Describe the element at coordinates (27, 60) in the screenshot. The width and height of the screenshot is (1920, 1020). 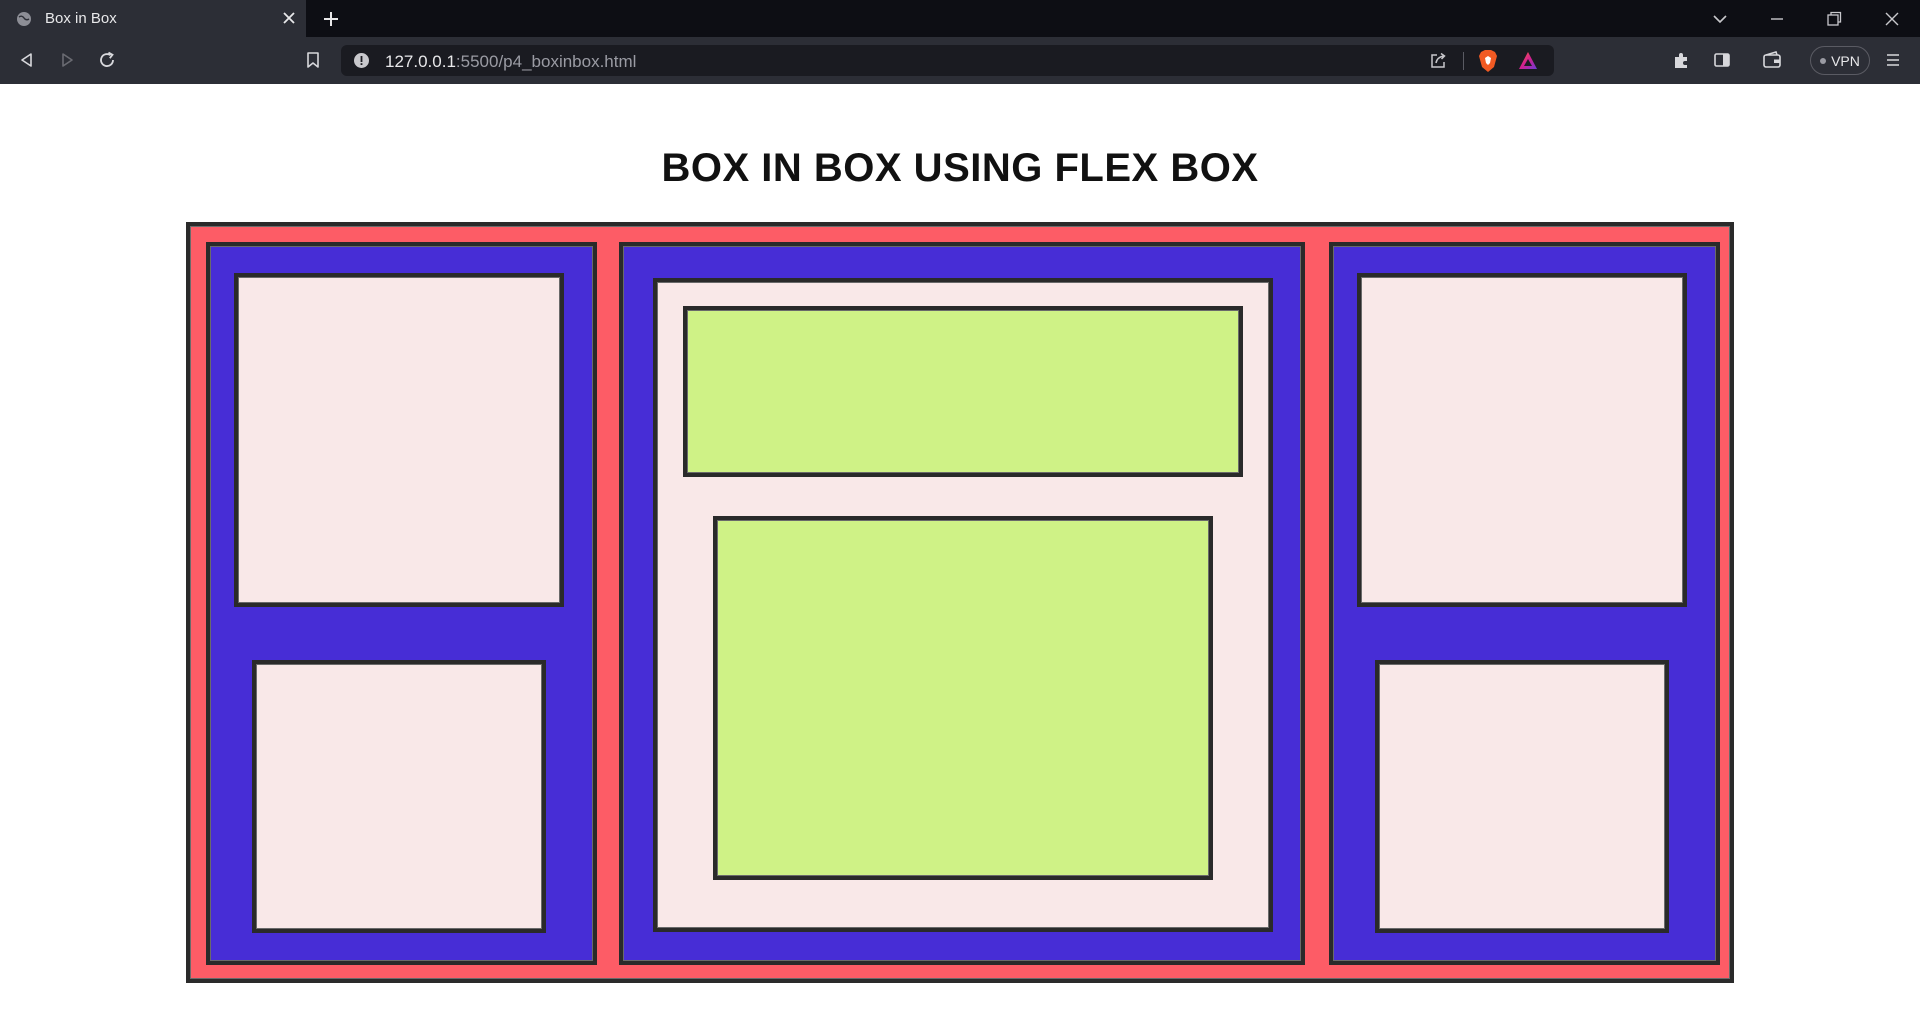
I see `back-icon` at that location.